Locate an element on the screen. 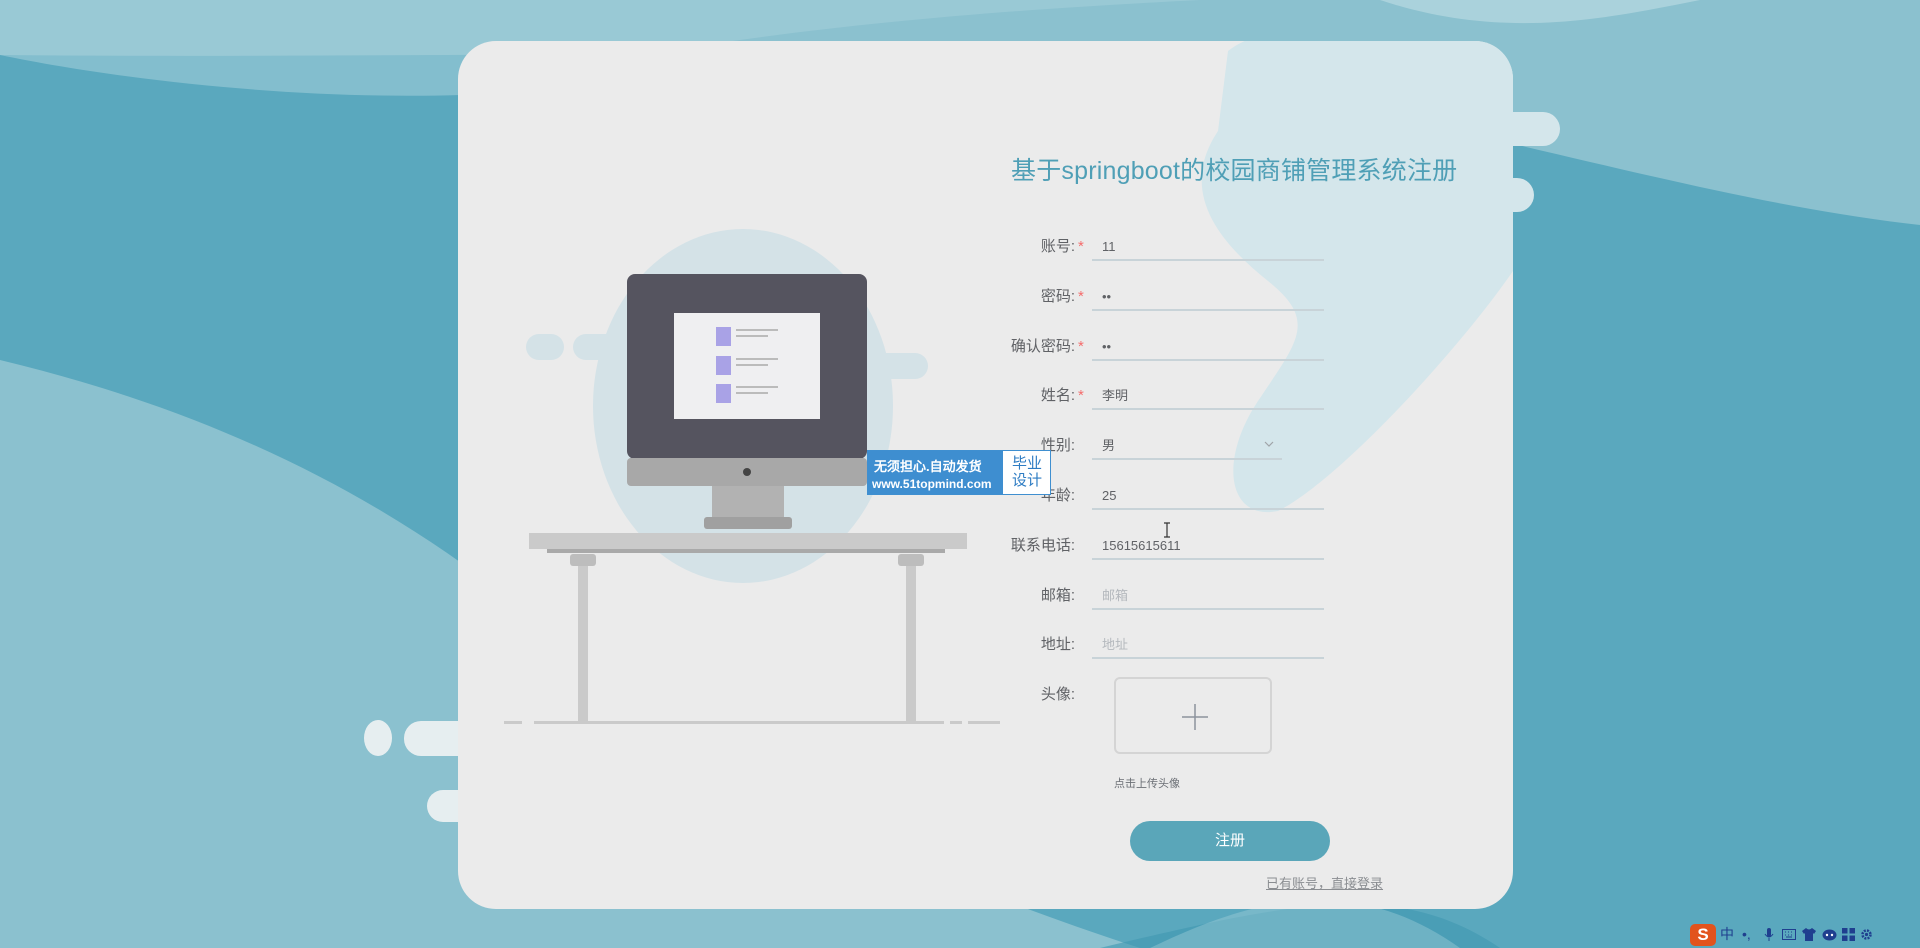  avatar-upload-tip: 点击上传头像 is located at coordinates (1147, 784).